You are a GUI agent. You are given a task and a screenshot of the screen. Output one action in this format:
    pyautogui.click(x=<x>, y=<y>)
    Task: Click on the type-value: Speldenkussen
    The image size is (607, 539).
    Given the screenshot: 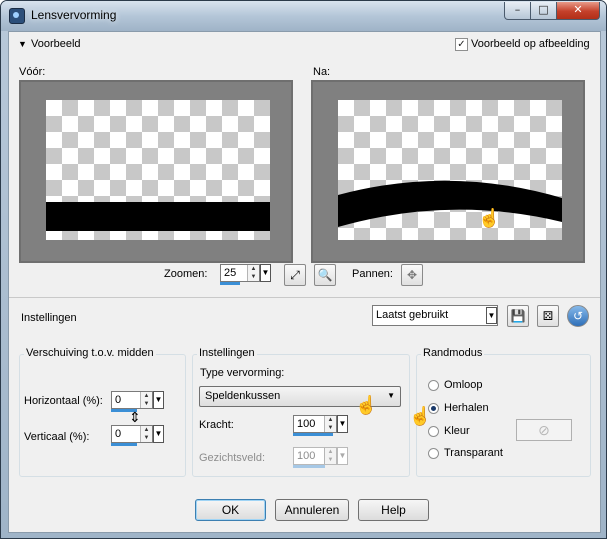 What is the action you would take?
    pyautogui.click(x=243, y=396)
    